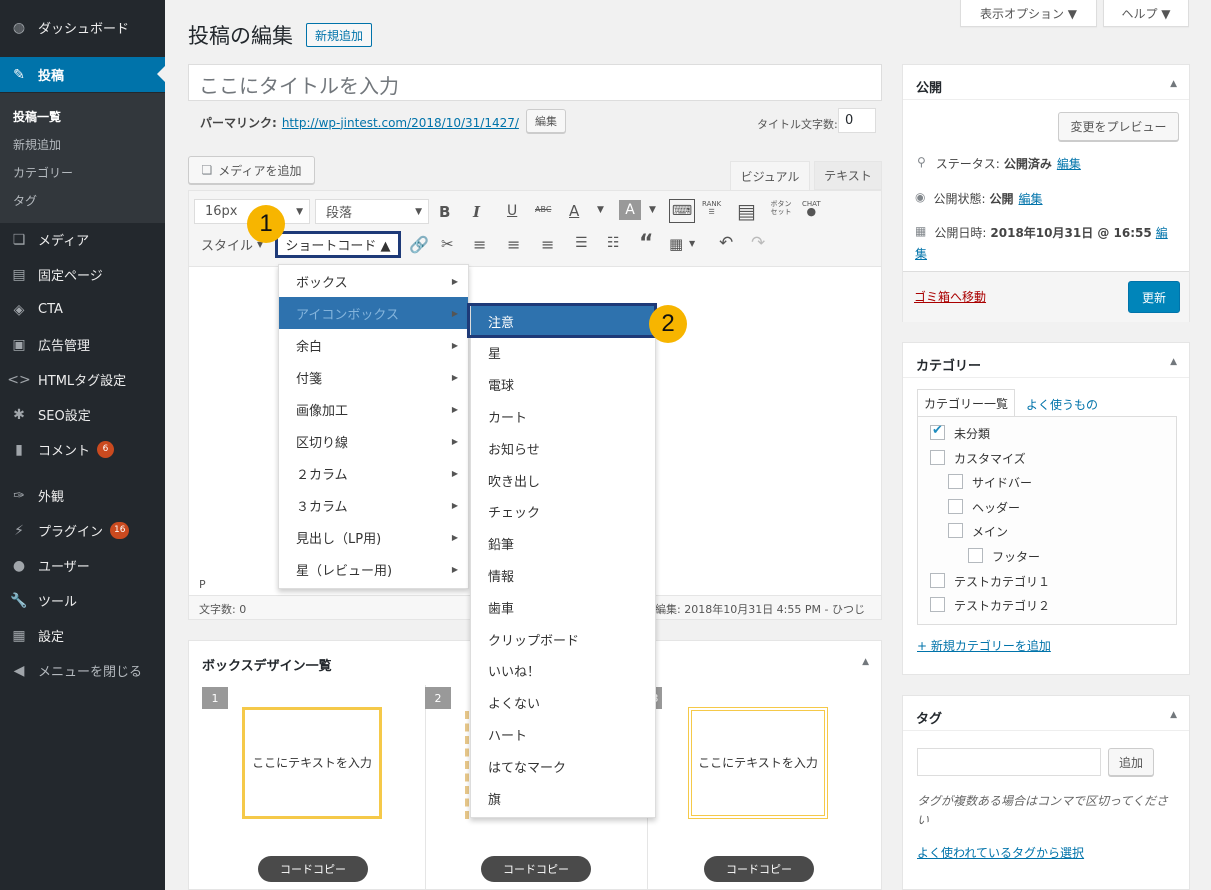  I want to click on chat-icon: CHAT ●, so click(811, 208).